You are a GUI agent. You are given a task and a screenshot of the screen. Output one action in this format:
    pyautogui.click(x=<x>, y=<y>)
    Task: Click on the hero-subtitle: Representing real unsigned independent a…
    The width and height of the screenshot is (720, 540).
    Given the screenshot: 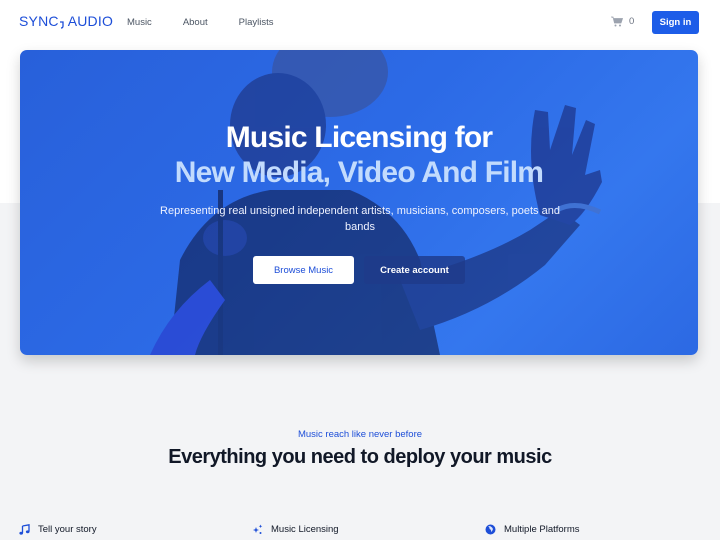 What is the action you would take?
    pyautogui.click(x=360, y=219)
    